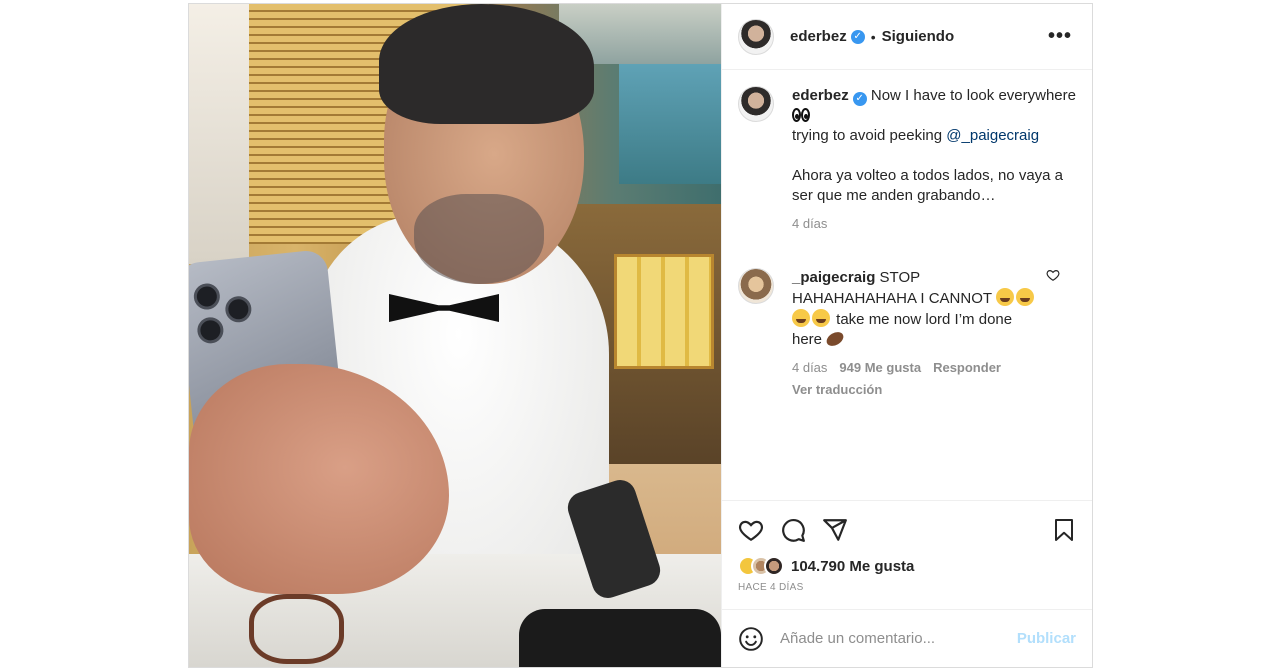 The width and height of the screenshot is (1280, 670). What do you see at coordinates (1053, 275) in the screenshot?
I see `comment-like-icon` at bounding box center [1053, 275].